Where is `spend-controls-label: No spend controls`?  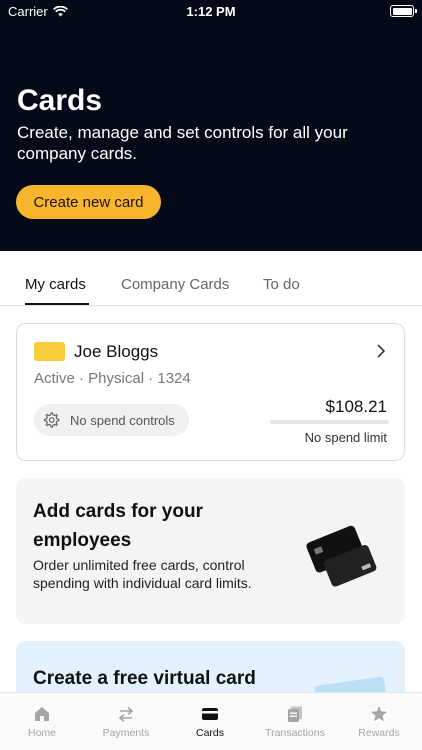 spend-controls-label: No spend controls is located at coordinates (122, 420).